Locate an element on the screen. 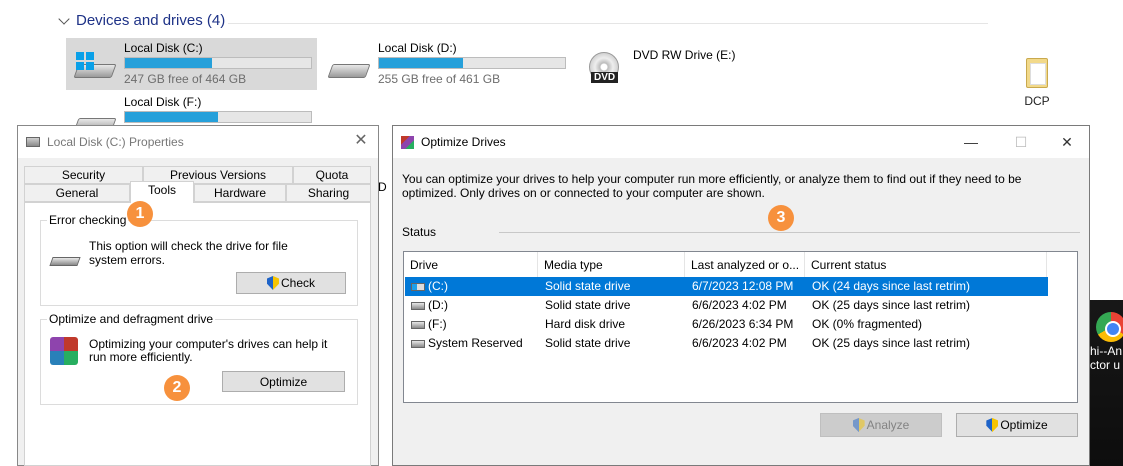 This screenshot has height=466, width=1123. drive-name: Local Disk (D:) is located at coordinates (417, 48).